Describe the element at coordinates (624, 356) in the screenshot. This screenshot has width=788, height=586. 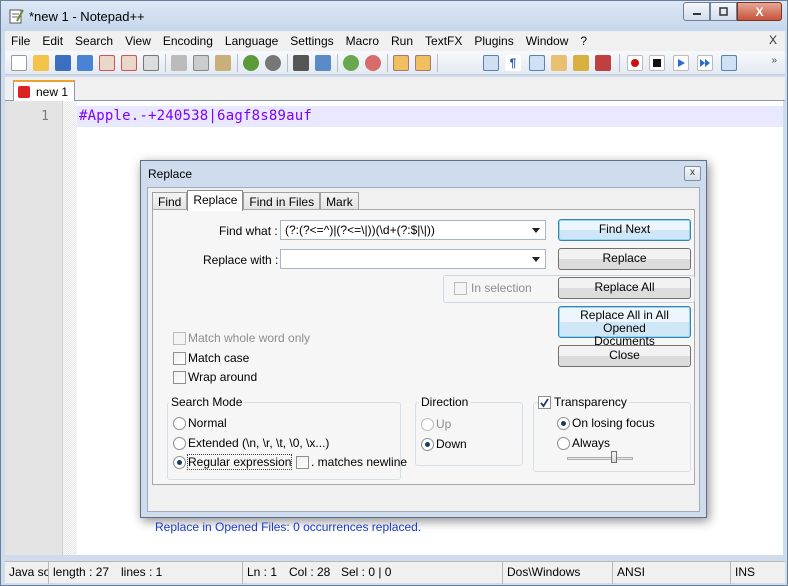
I see `close-button: Close` at that location.